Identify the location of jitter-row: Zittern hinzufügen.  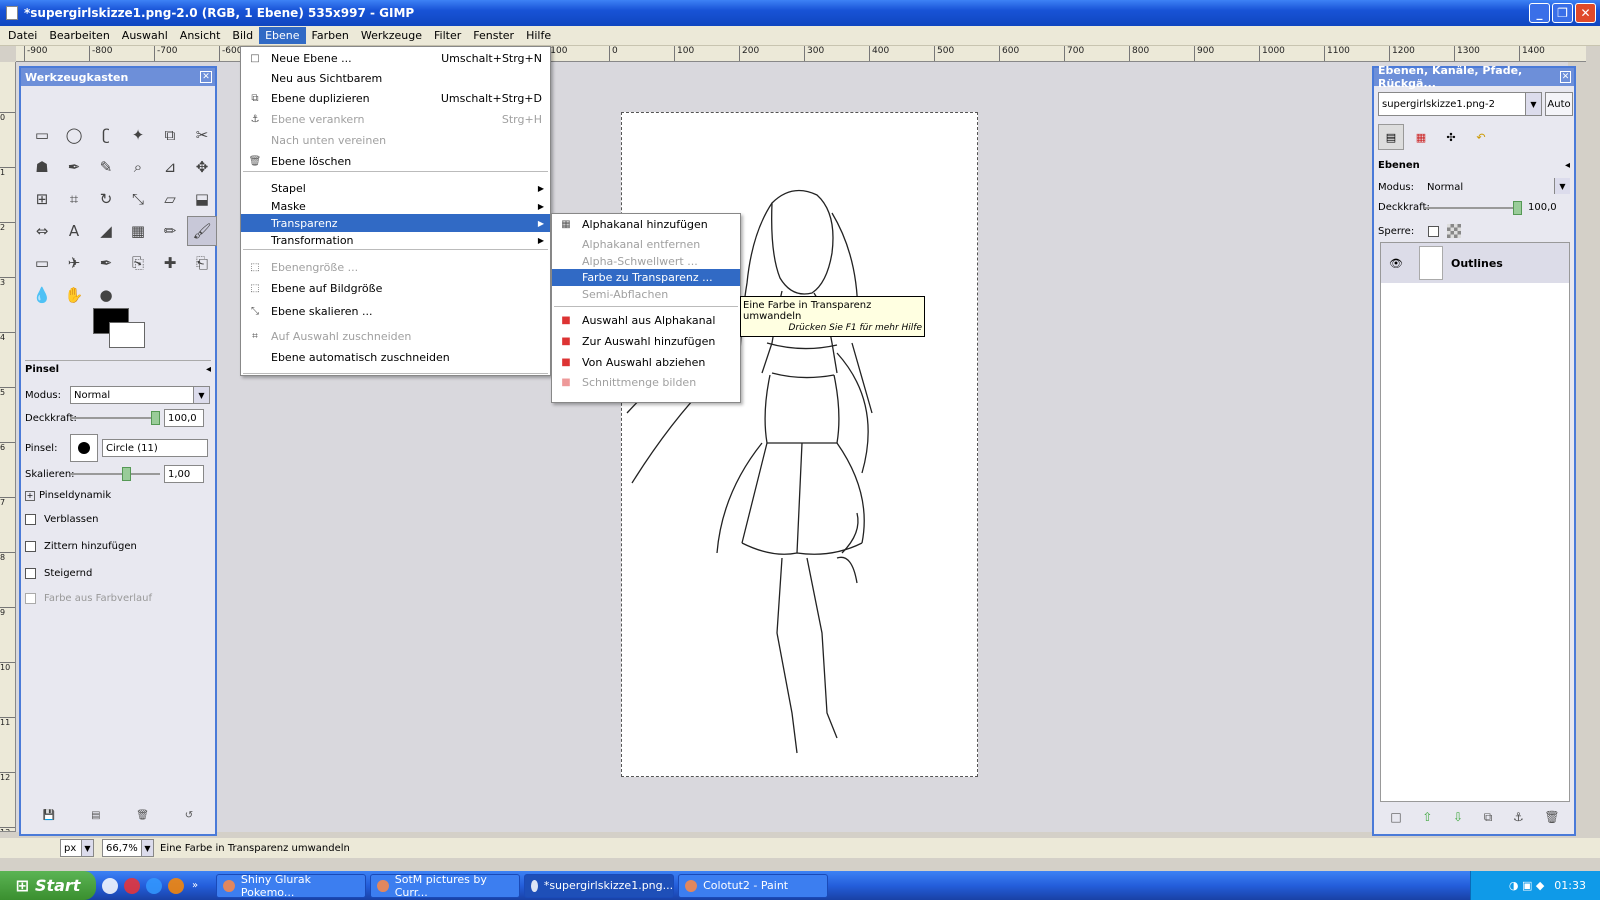
(81, 546).